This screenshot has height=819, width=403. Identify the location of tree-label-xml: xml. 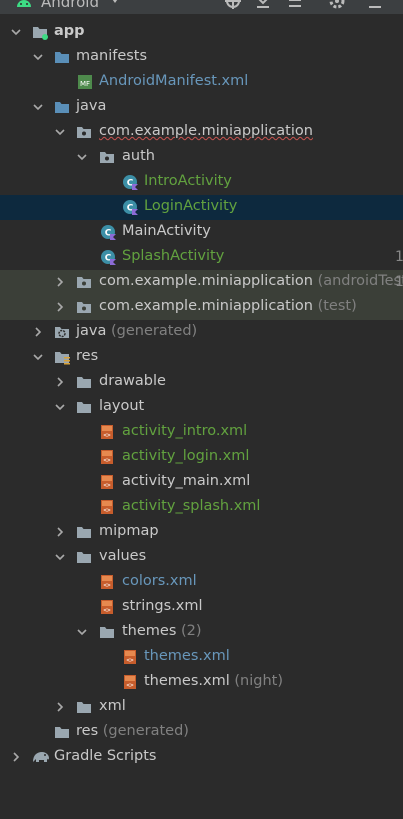
(112, 706).